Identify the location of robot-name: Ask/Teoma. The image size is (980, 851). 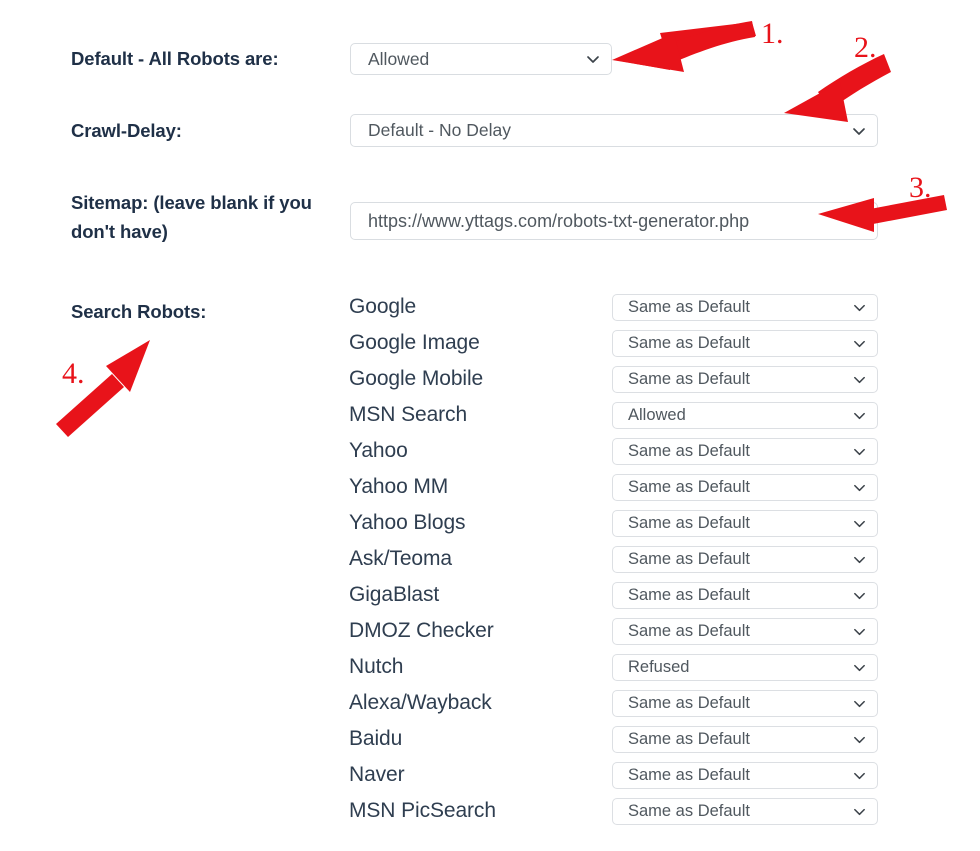
(400, 558).